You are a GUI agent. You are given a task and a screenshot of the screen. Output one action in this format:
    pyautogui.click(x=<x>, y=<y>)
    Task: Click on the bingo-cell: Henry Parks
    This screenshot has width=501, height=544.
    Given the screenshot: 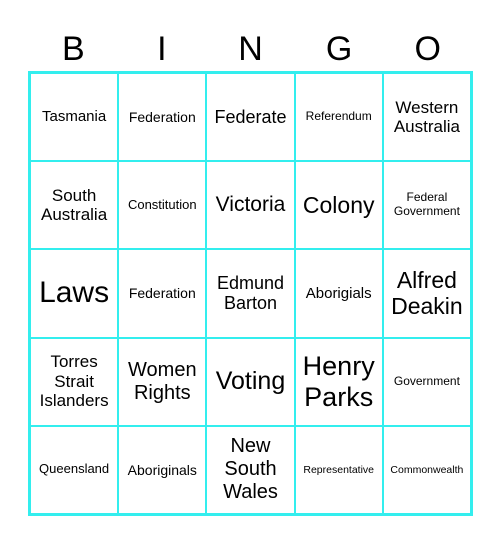 What is the action you would take?
    pyautogui.click(x=338, y=381)
    